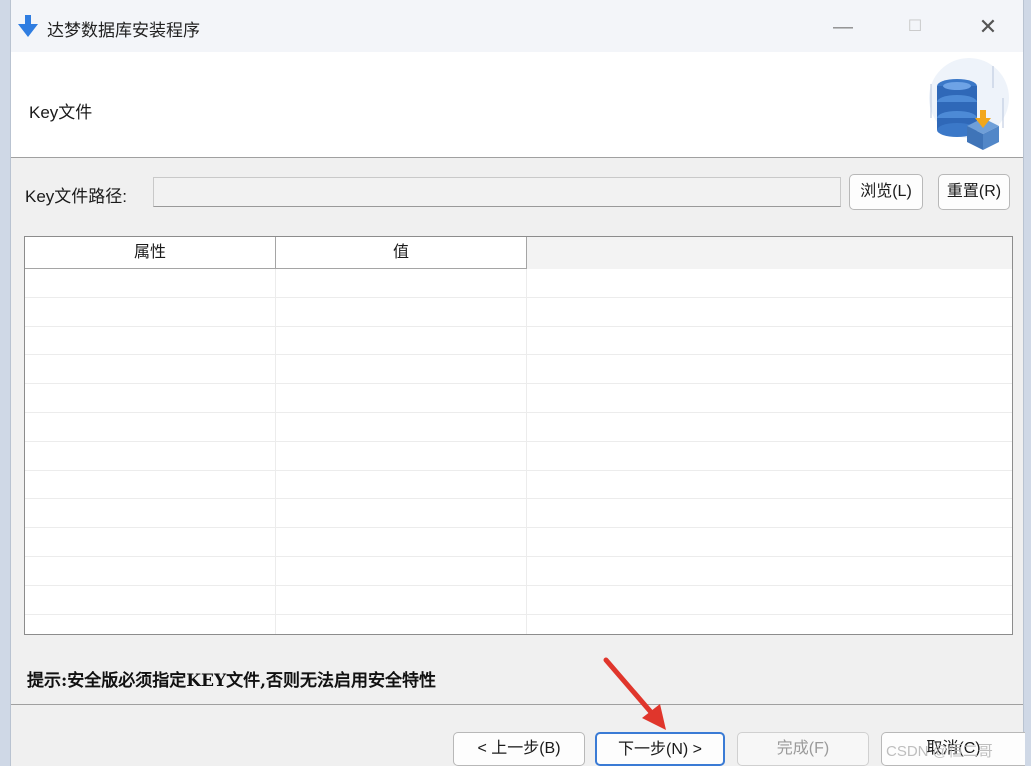 This screenshot has height=766, width=1031. I want to click on next-button: 下一步(N) >, so click(660, 749).